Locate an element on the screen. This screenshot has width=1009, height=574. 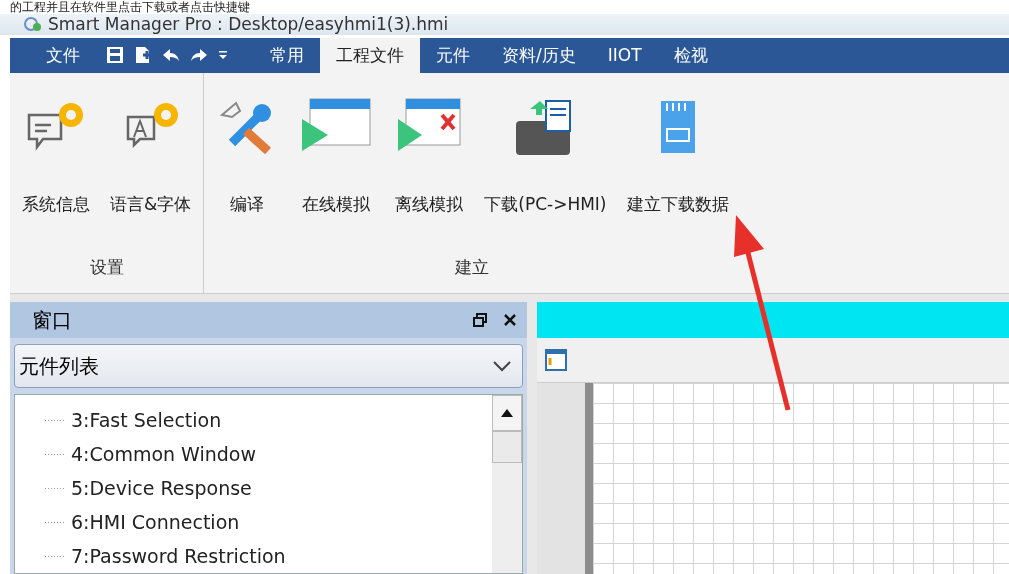
window-title: Smart Manager Pro : Desktop/easyhmi1(3).hmi is located at coordinates (248, 24).